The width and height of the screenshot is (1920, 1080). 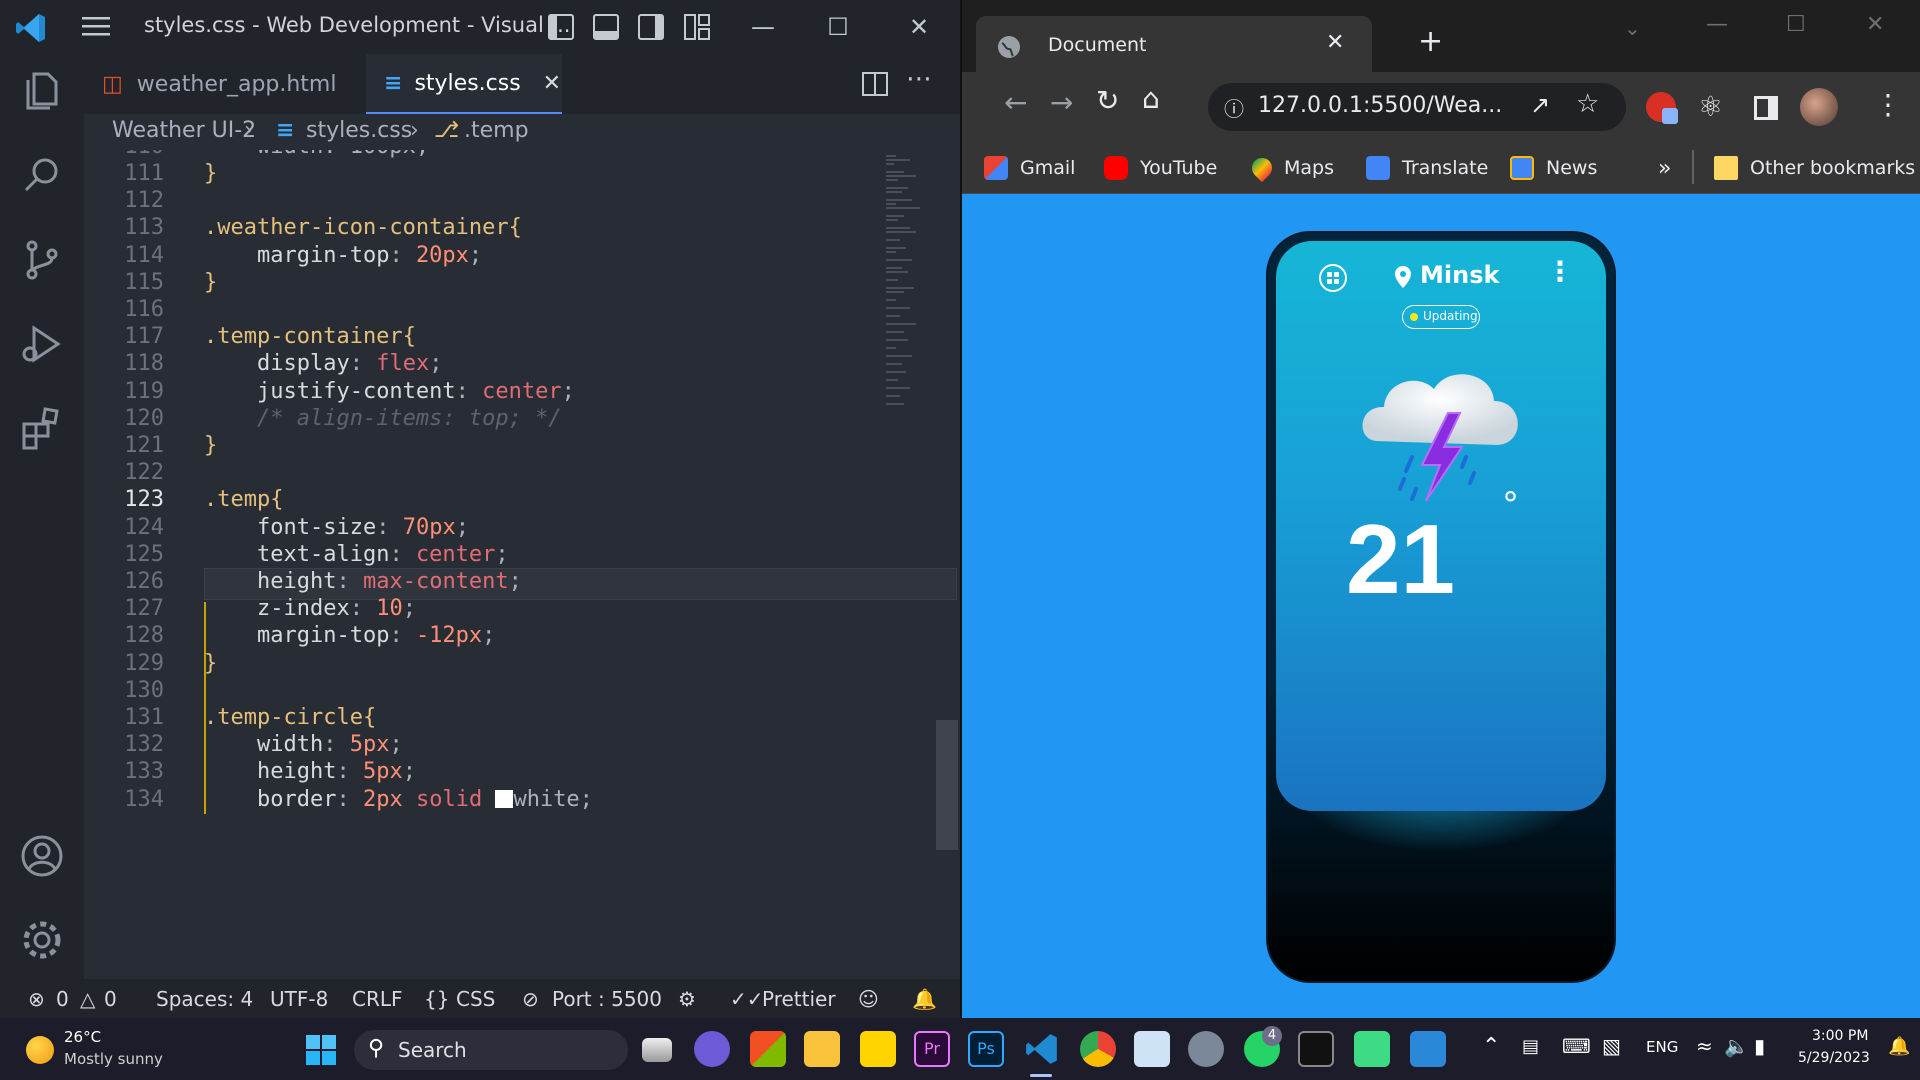 I want to click on toggle-secondary-sidebar-icon, so click(x=651, y=27).